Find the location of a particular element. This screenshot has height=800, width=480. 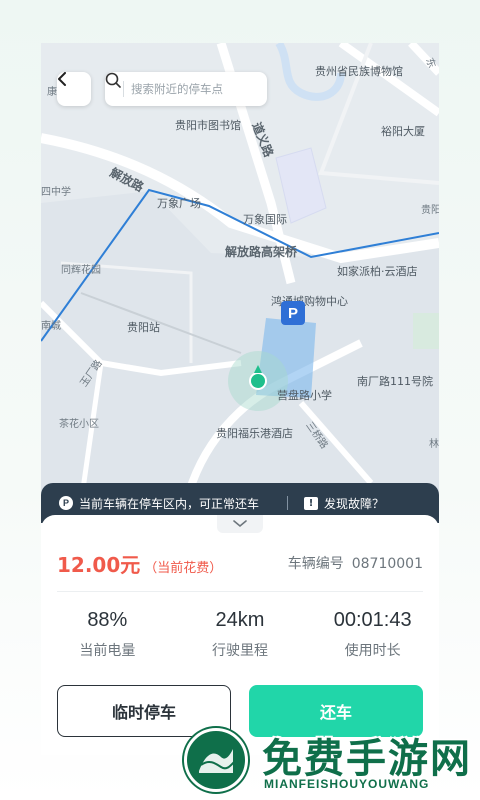

watermark: 免费手游网 MIANFEISHOUYOUWANG is located at coordinates (329, 761).